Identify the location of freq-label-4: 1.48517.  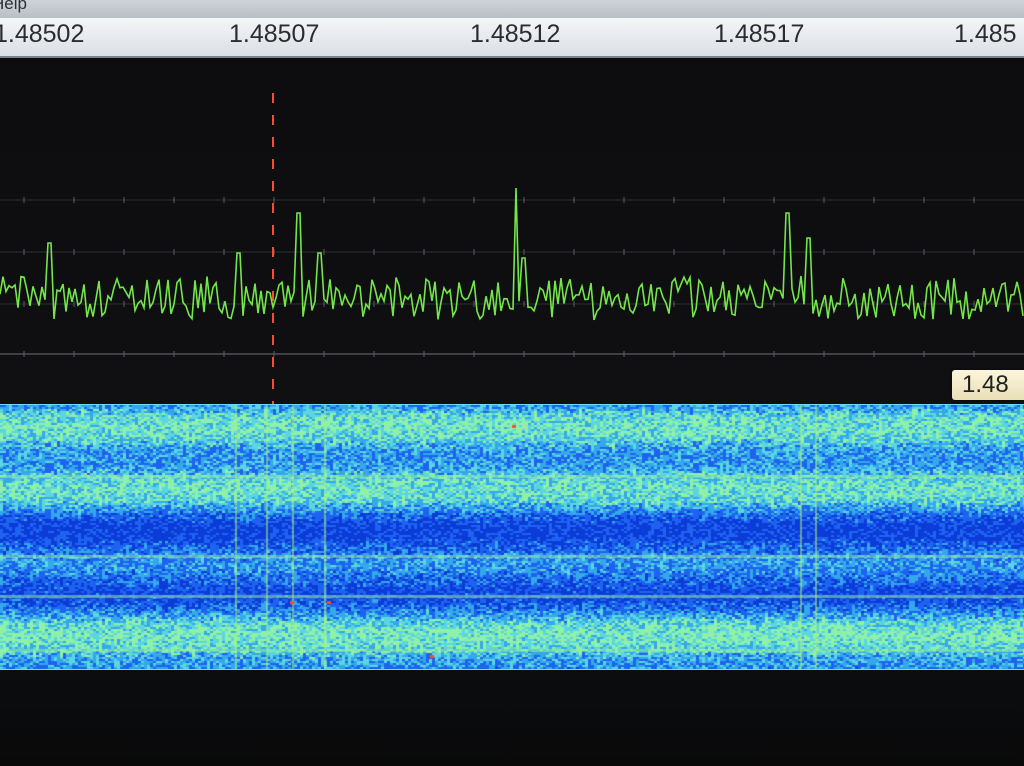
(759, 34).